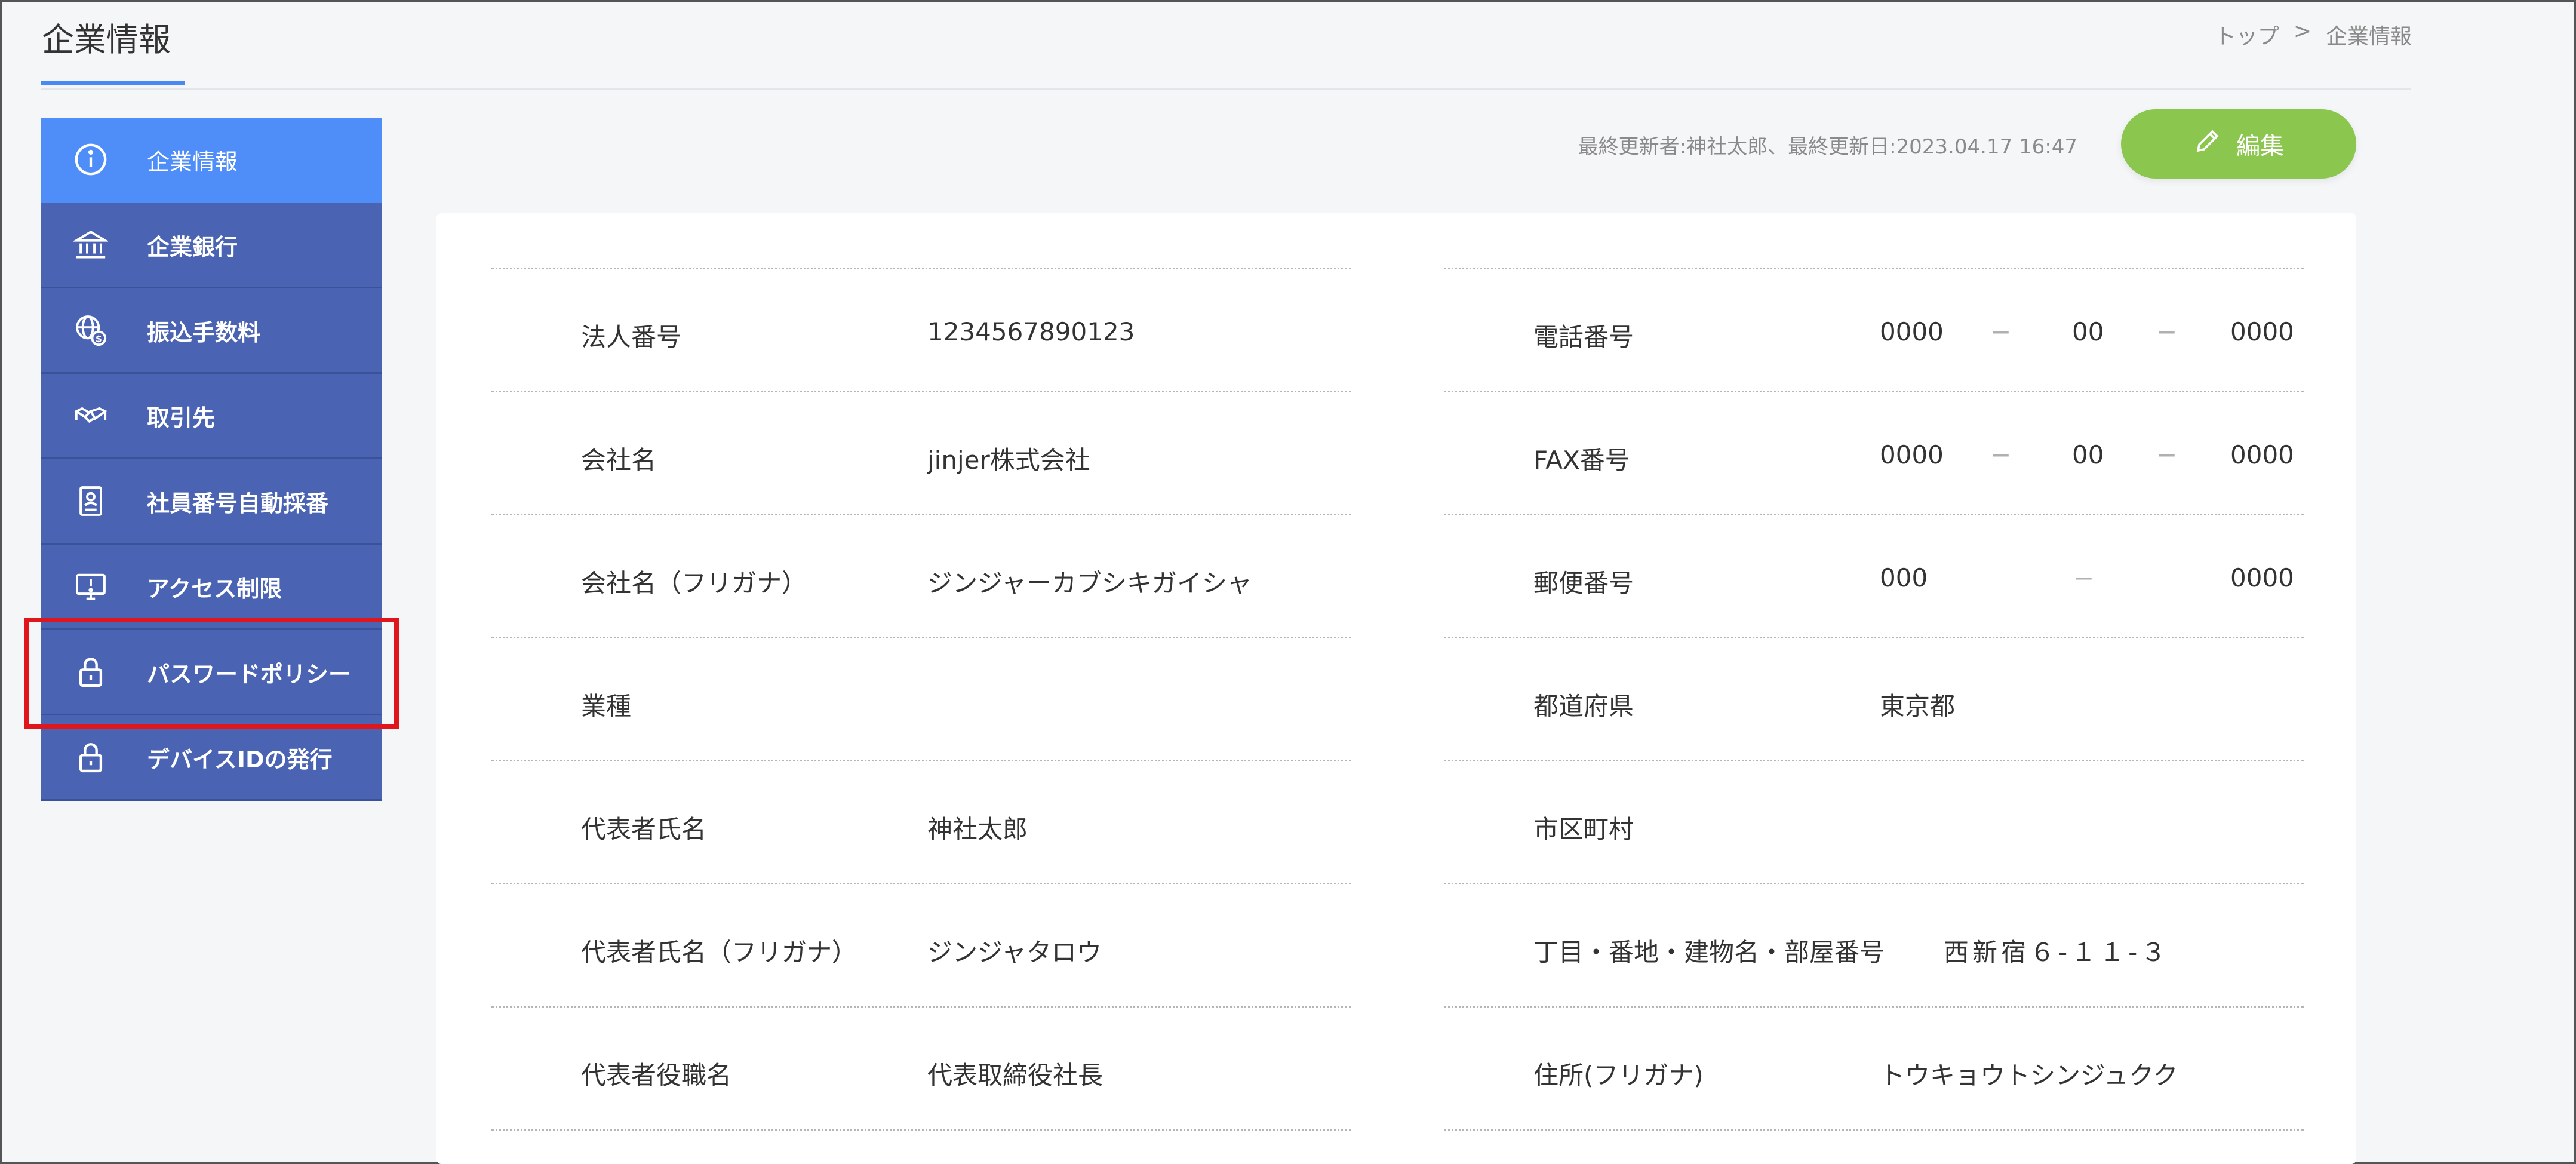 The image size is (2576, 1164). What do you see at coordinates (1912, 331) in the screenshot?
I see `phone-part-1: 0000` at bounding box center [1912, 331].